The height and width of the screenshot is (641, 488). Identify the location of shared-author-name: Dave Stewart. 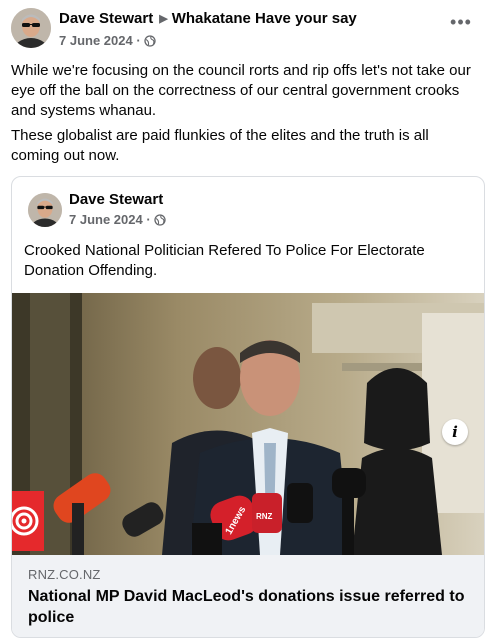
(116, 199).